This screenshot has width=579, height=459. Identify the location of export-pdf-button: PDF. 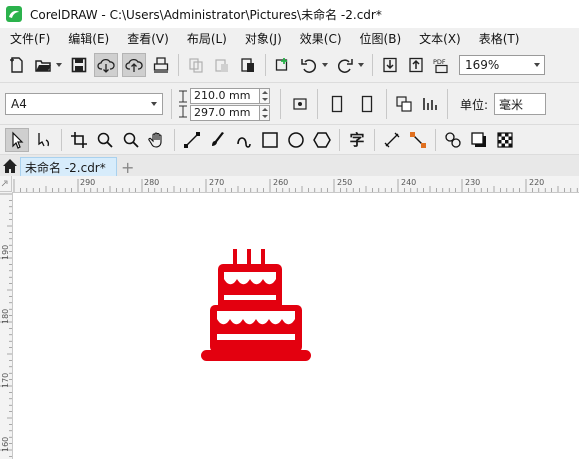
(442, 65).